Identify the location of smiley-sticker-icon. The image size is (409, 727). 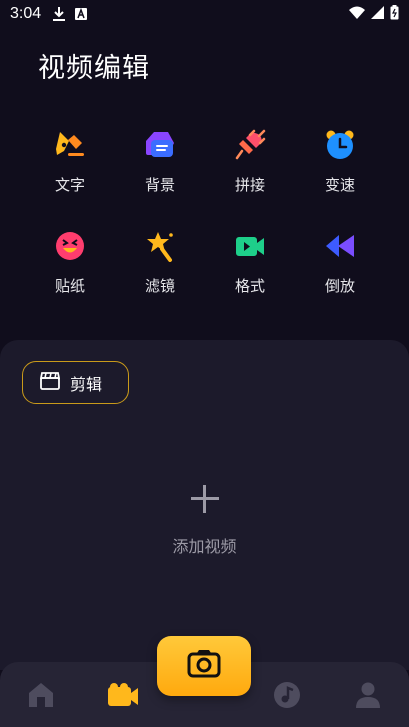
(70, 246).